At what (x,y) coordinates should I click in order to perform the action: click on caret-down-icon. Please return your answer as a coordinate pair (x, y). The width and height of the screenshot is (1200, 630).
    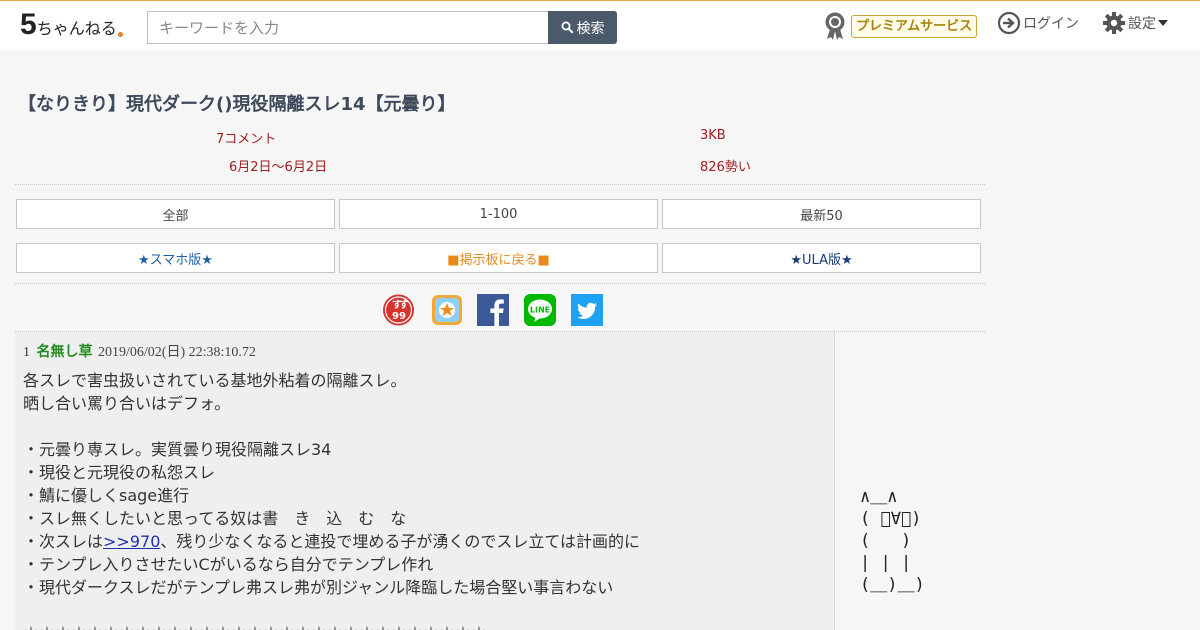
    Looking at the image, I should click on (1163, 23).